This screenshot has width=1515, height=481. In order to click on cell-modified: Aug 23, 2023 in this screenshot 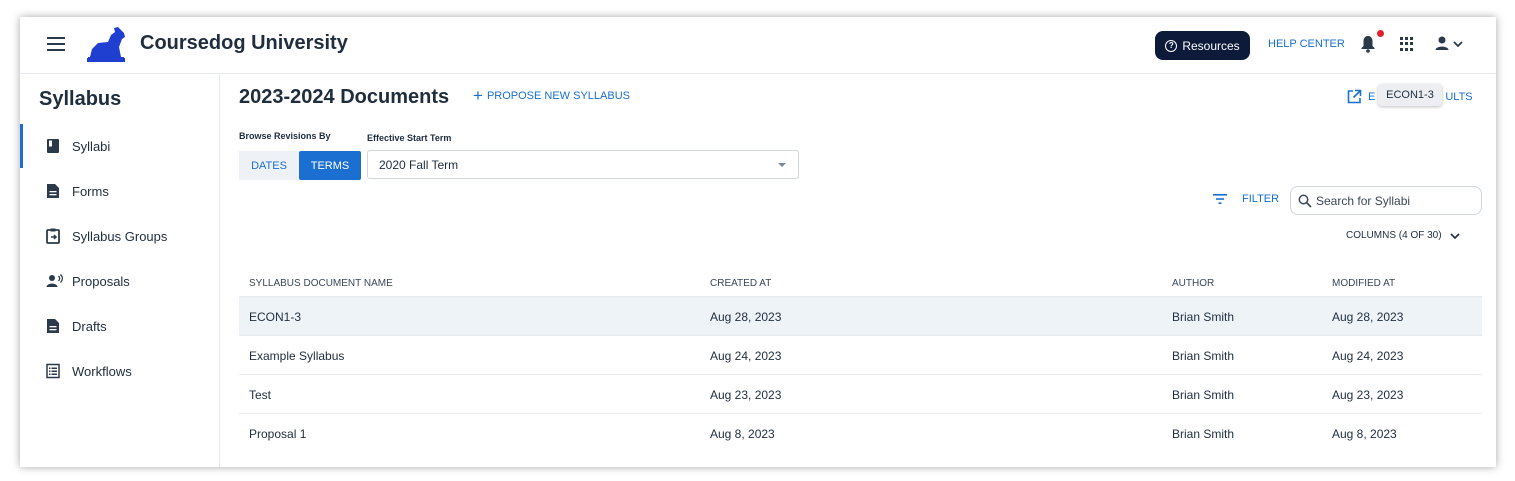, I will do `click(1368, 395)`.